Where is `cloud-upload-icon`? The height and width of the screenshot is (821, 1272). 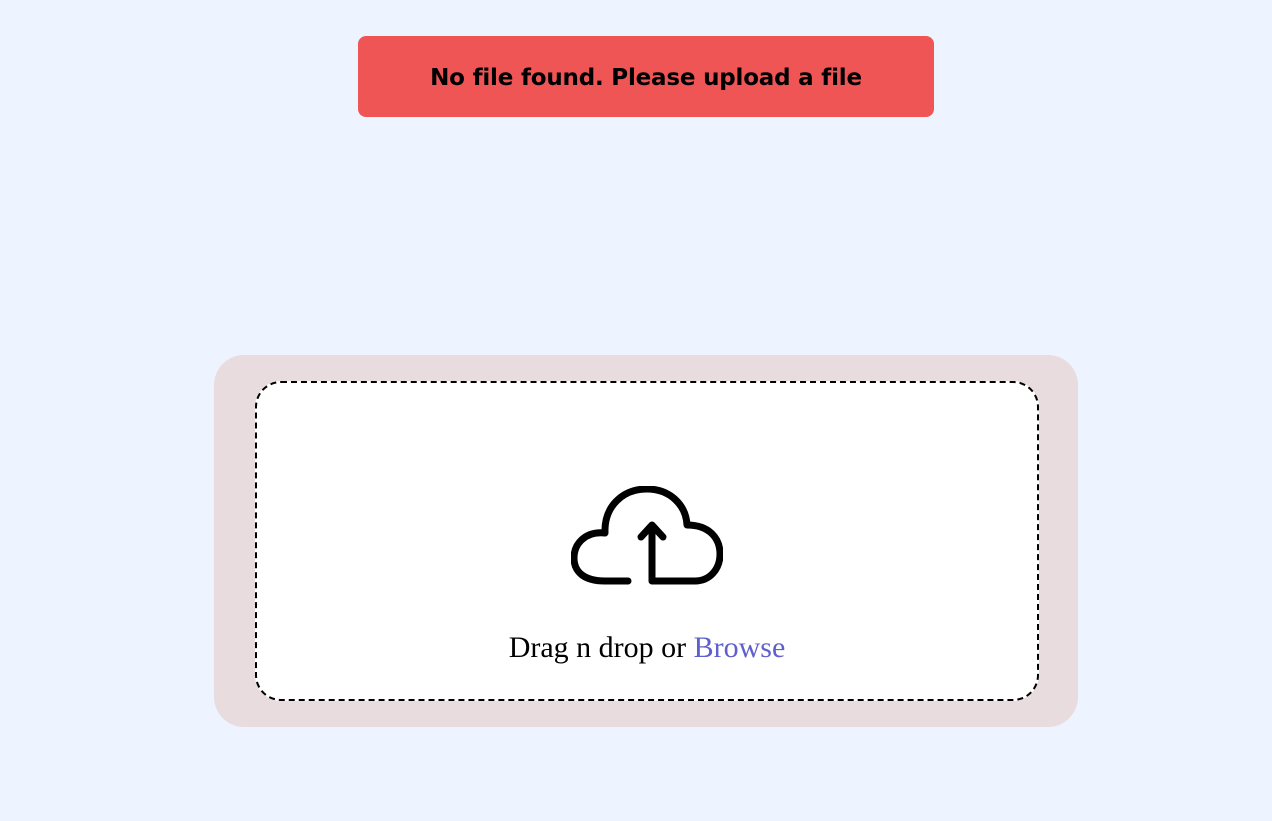 cloud-upload-icon is located at coordinates (647, 535).